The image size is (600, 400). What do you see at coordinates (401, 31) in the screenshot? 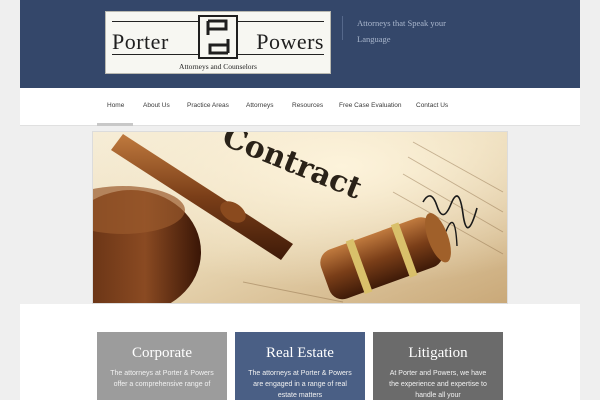
I see `site-tagline: Attorneys that Speak your Language` at bounding box center [401, 31].